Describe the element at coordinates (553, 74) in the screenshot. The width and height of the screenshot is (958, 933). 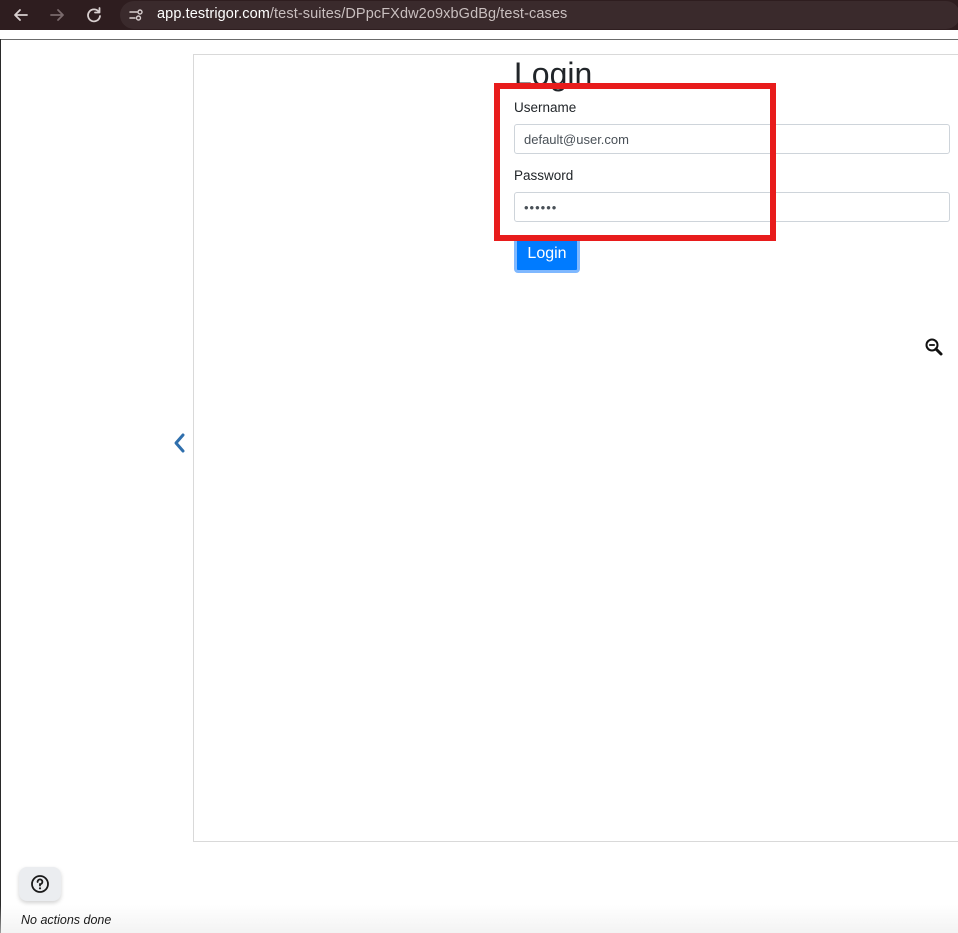
I see `login-title: Login` at that location.